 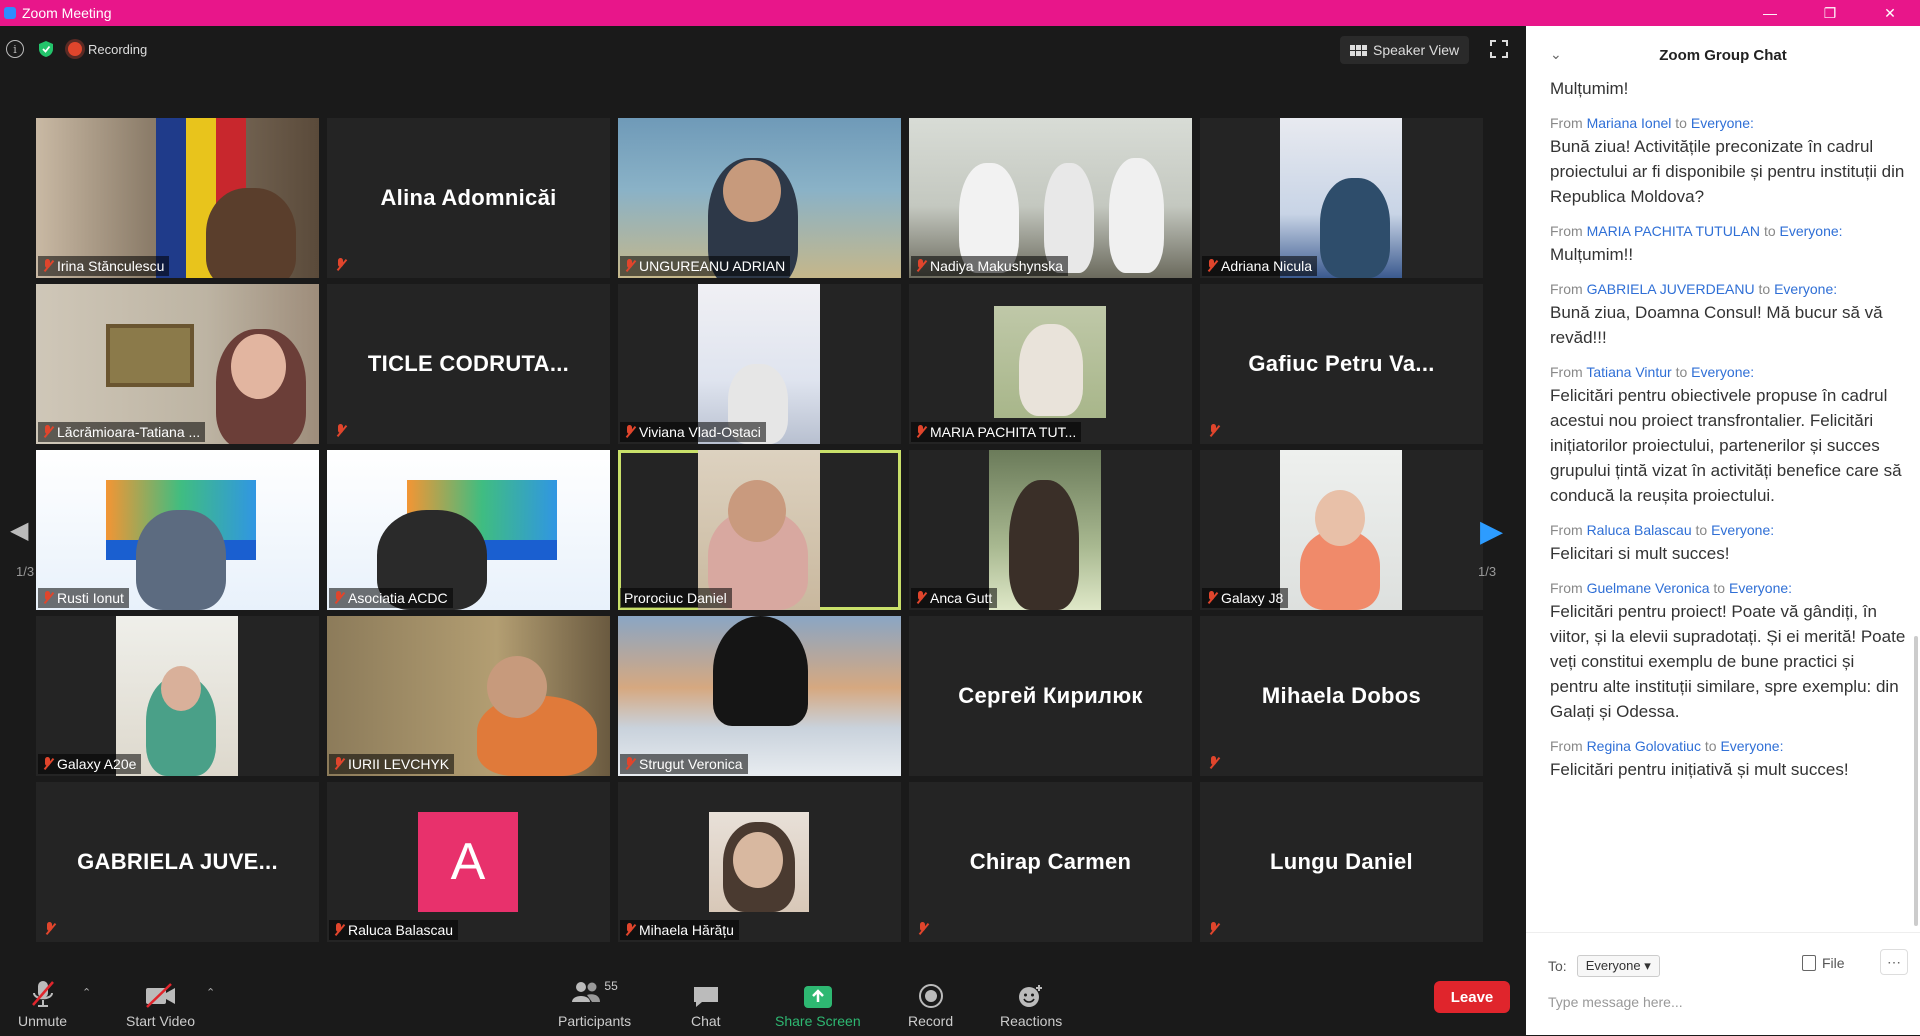 What do you see at coordinates (1890, 13) in the screenshot?
I see `close-icon: ✕` at bounding box center [1890, 13].